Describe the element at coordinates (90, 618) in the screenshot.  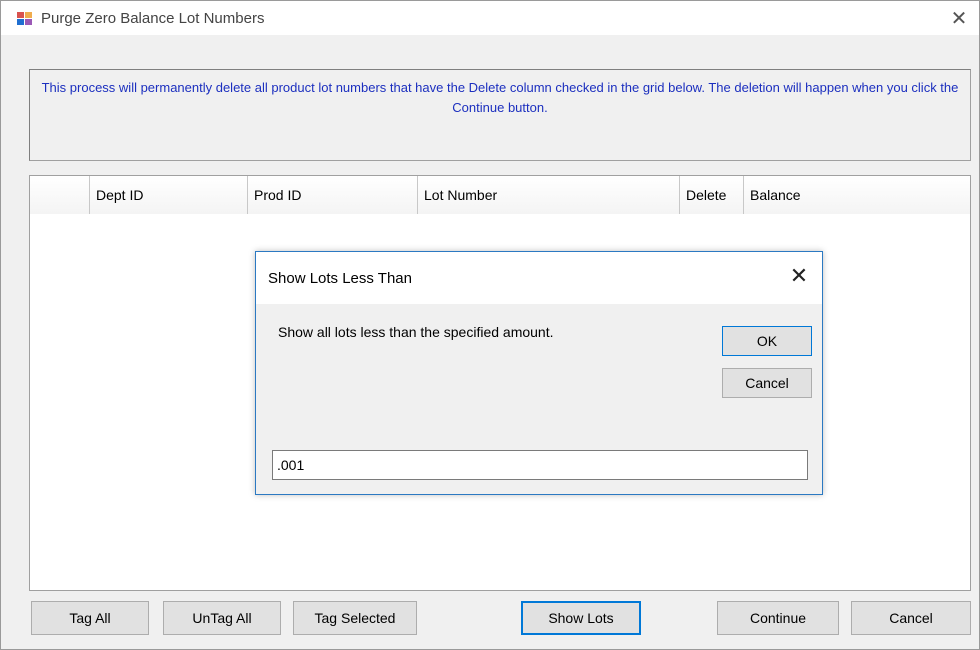
I see `tag-all-button: Tag All` at that location.